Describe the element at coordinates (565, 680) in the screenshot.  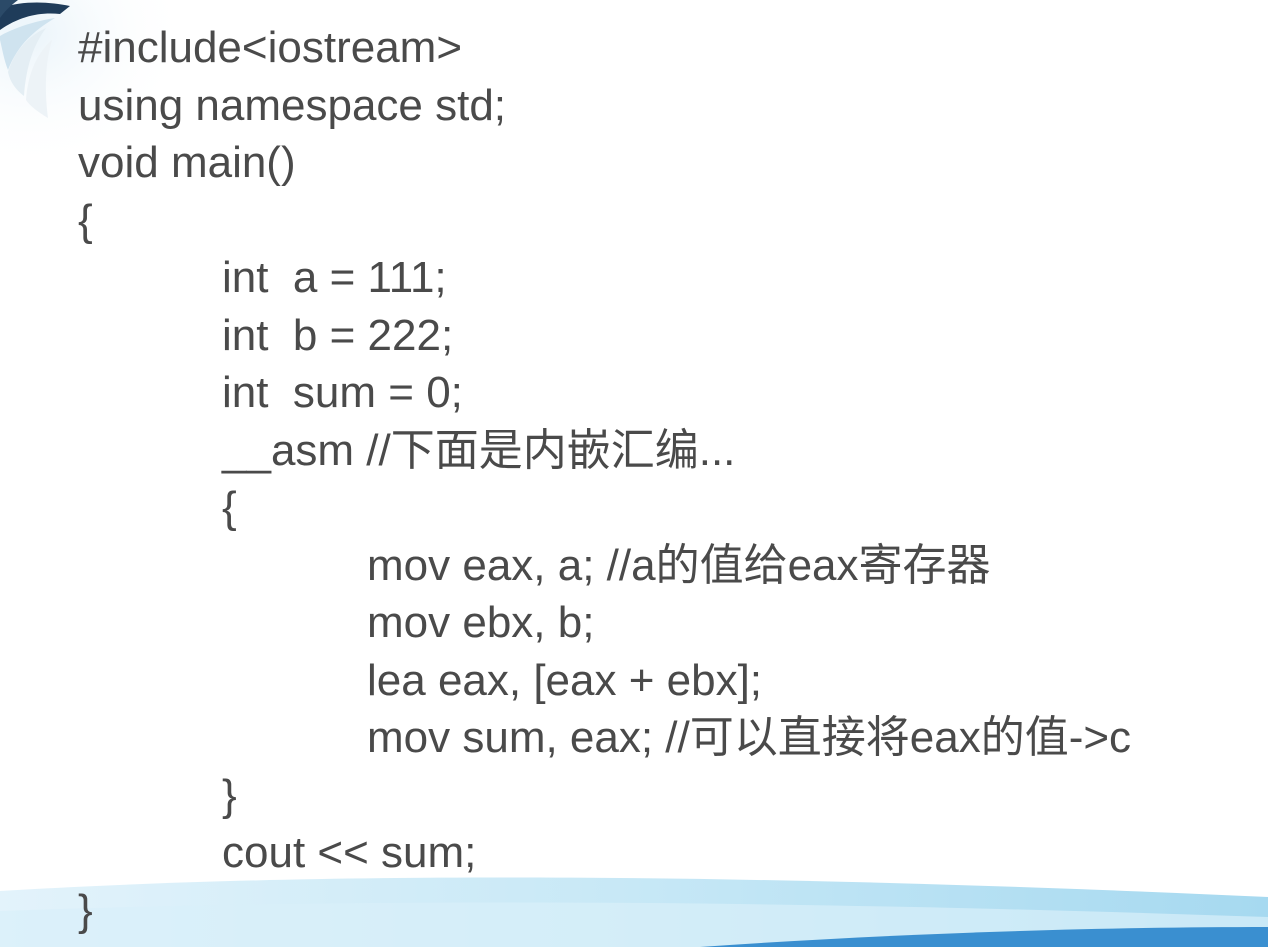
I see `code-line: lea eax, [eax + ebx];` at that location.